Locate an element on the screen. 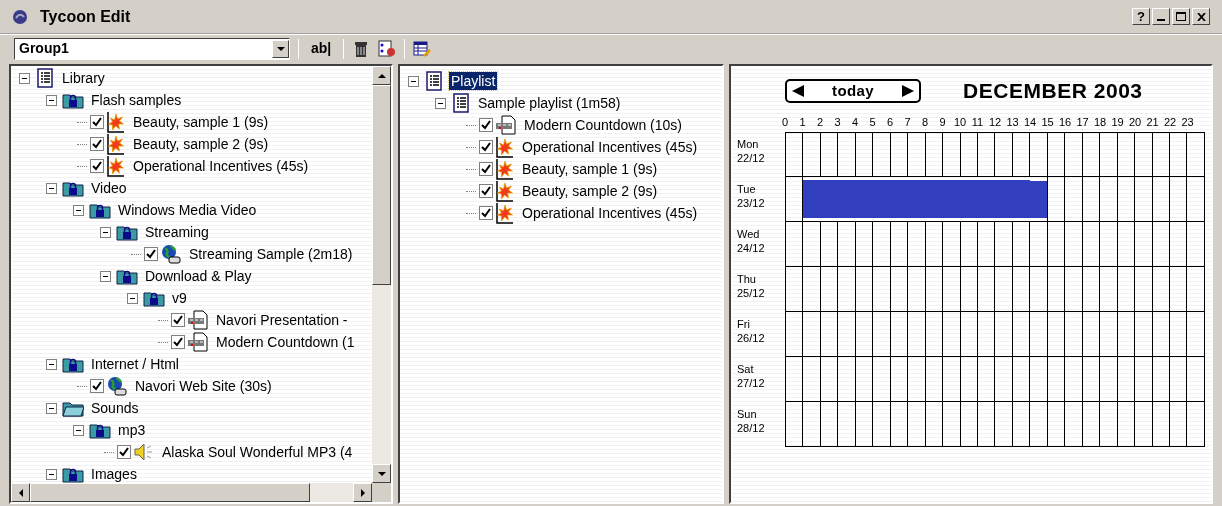 This screenshot has height=506, width=1222. tree-item: Modern Countdown (1 is located at coordinates (285, 342).